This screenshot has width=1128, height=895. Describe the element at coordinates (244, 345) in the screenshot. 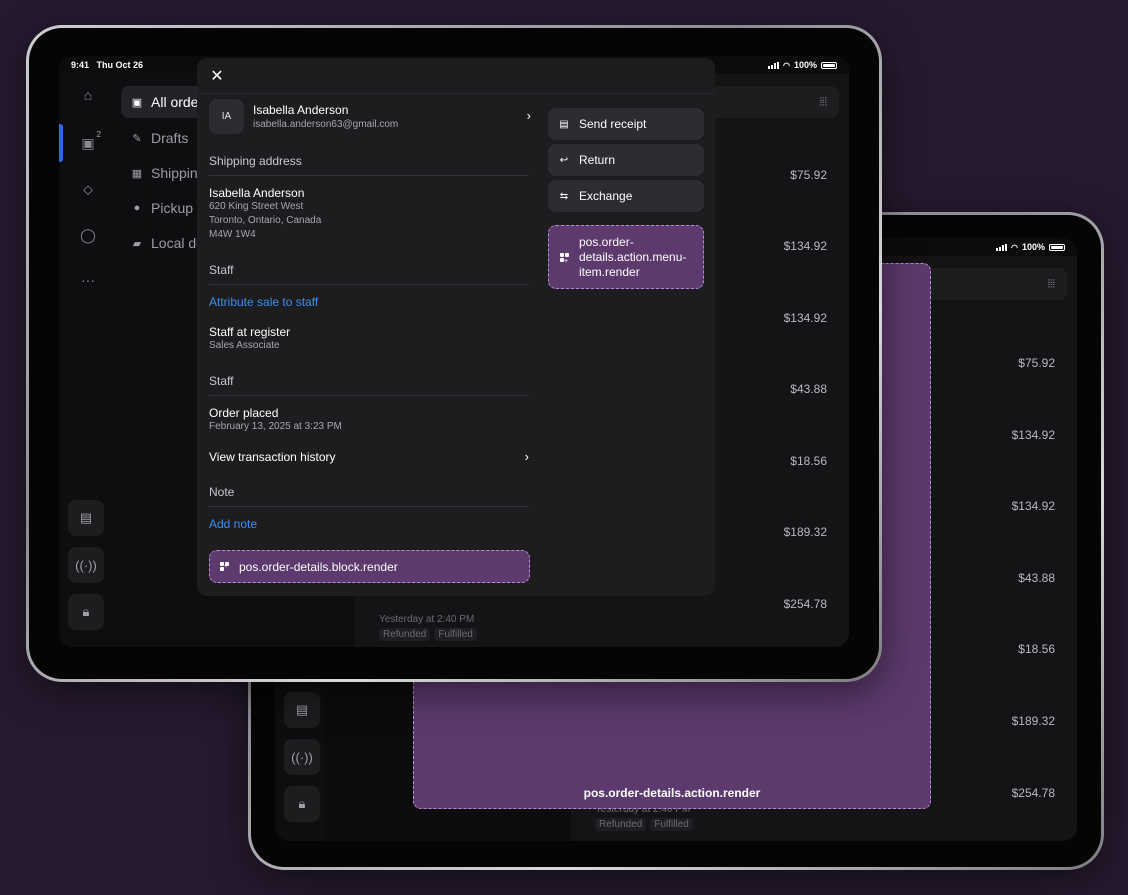

I see `staff-role: Sales Associate` at that location.